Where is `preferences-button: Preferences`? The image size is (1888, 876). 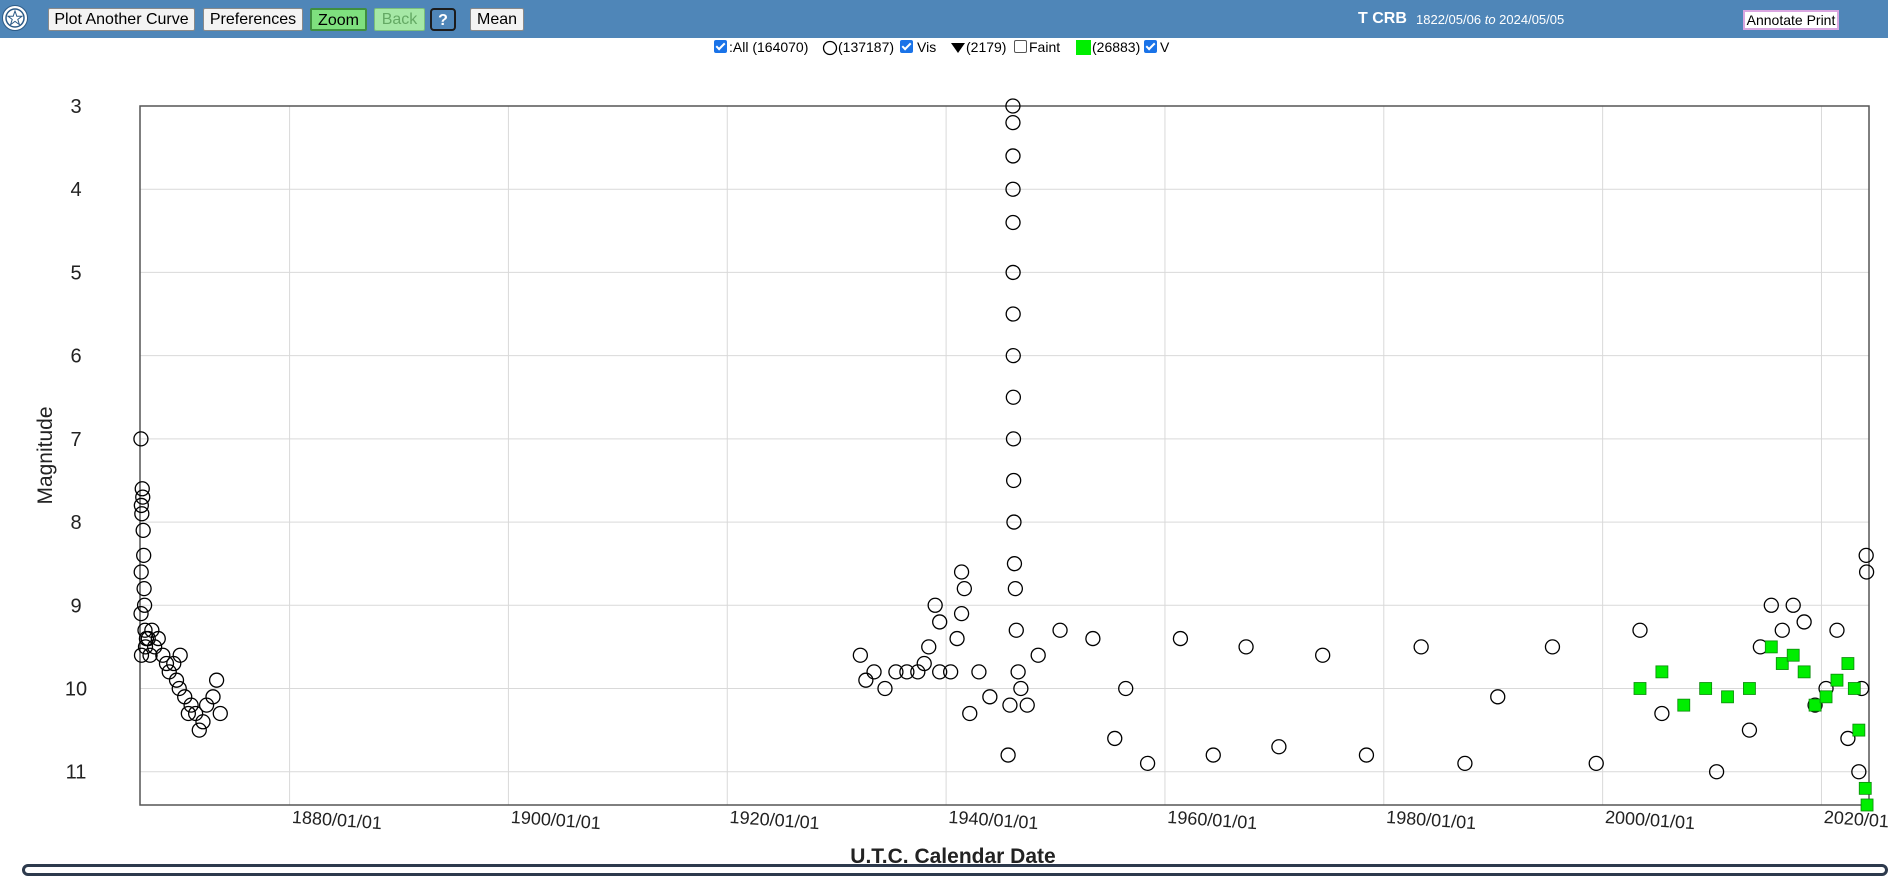
preferences-button: Preferences is located at coordinates (253, 19).